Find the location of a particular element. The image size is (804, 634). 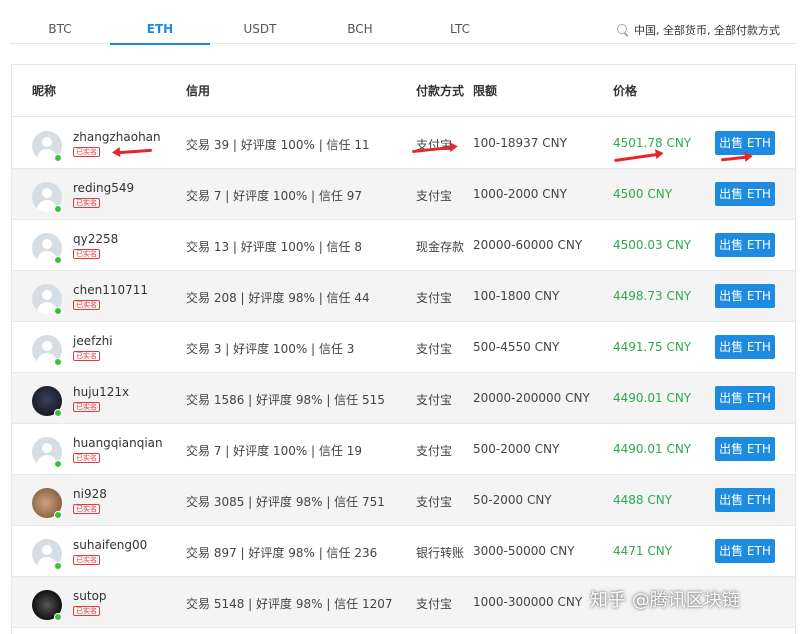

user-name: chen110711 is located at coordinates (110, 290).